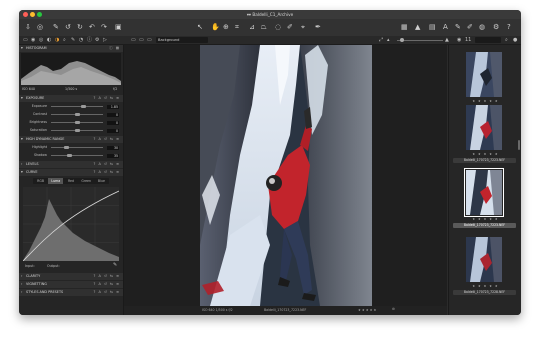 This screenshot has height=343, width=540. Describe the element at coordinates (68, 27) in the screenshot. I see `rotate-left-icon: ↺` at that location.